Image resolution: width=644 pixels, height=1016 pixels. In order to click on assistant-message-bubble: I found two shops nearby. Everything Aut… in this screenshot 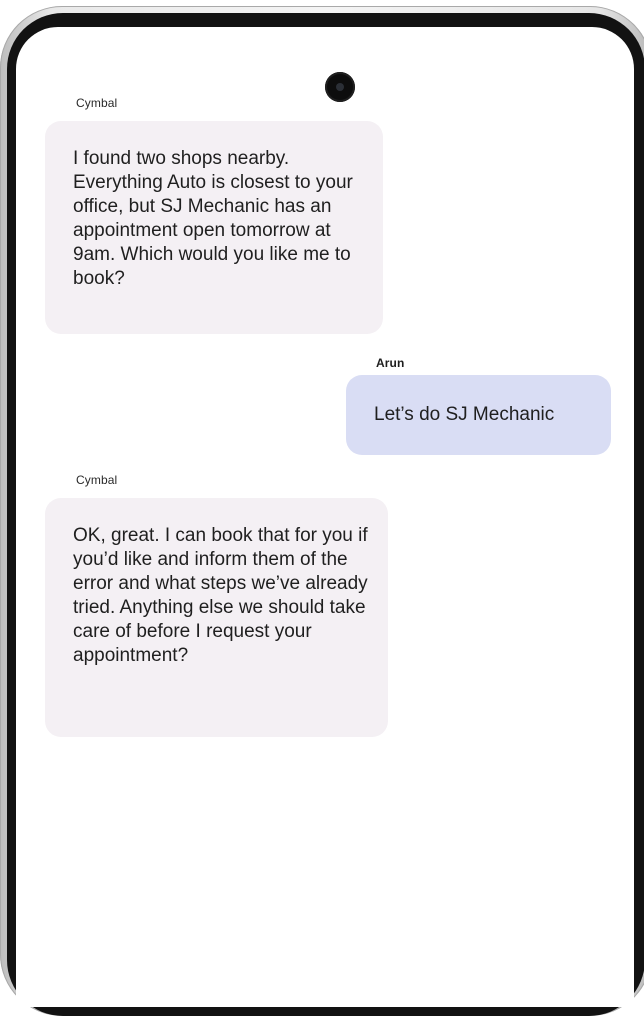, I will do `click(214, 227)`.